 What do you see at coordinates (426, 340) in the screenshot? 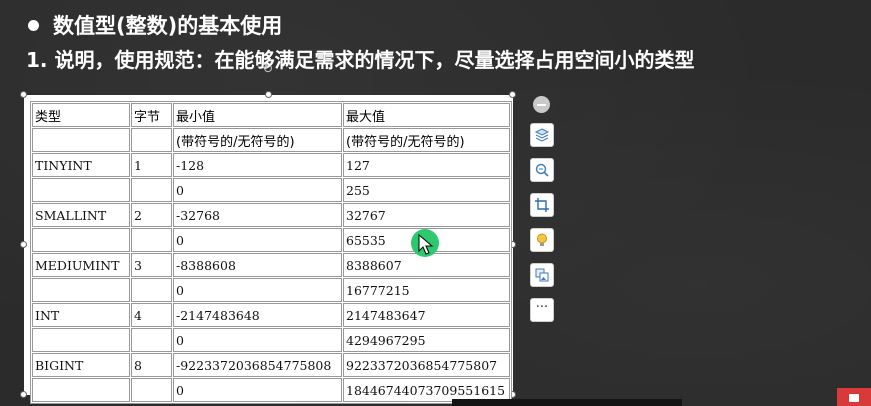
I see `max-cell: 4294967295` at bounding box center [426, 340].